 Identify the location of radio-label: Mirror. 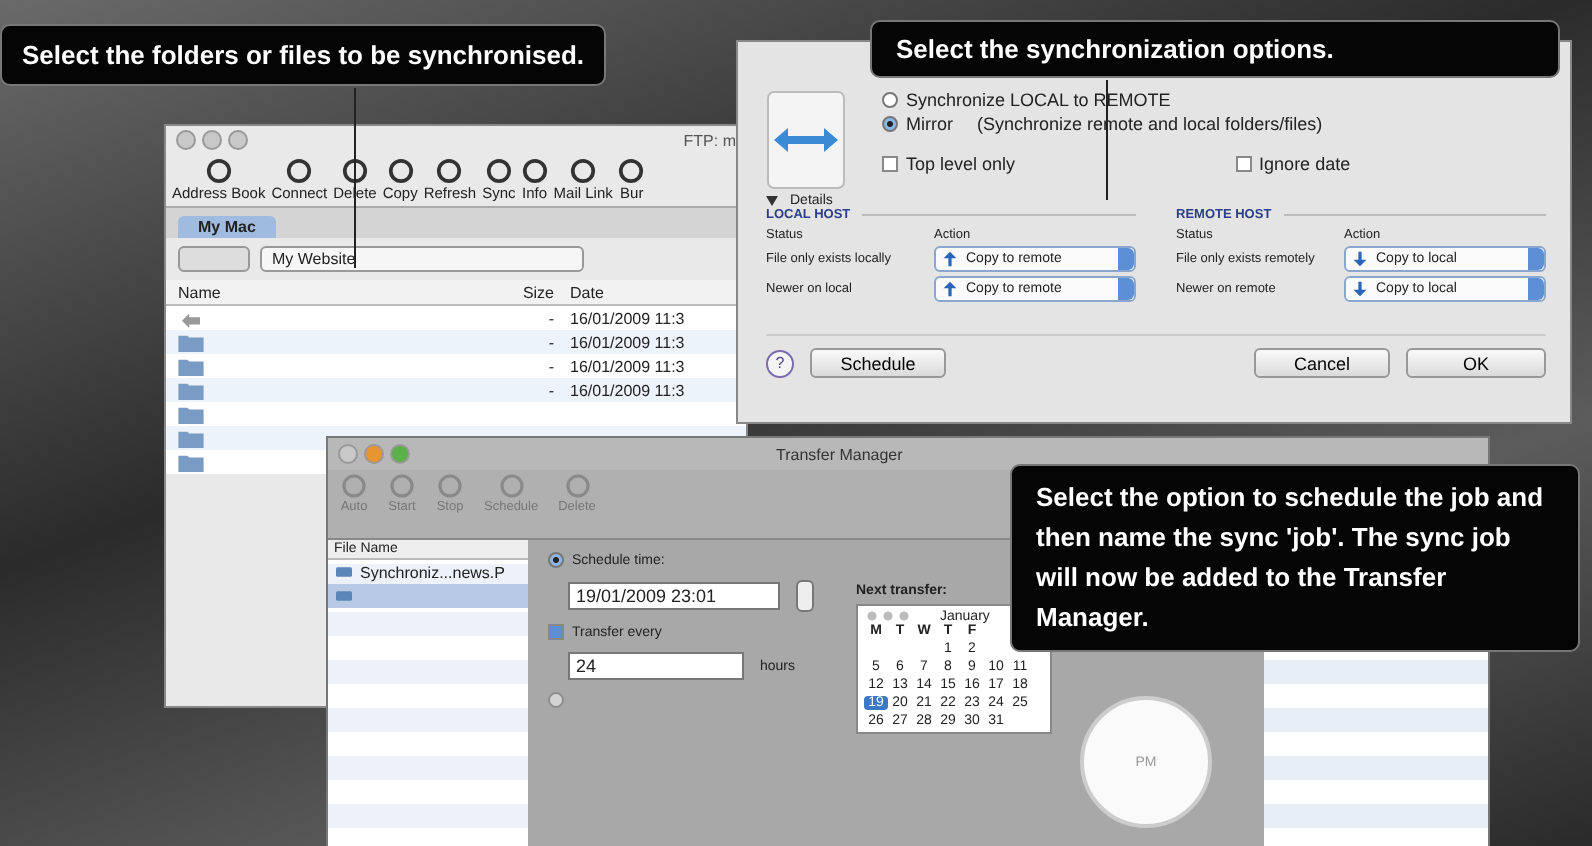
(929, 124).